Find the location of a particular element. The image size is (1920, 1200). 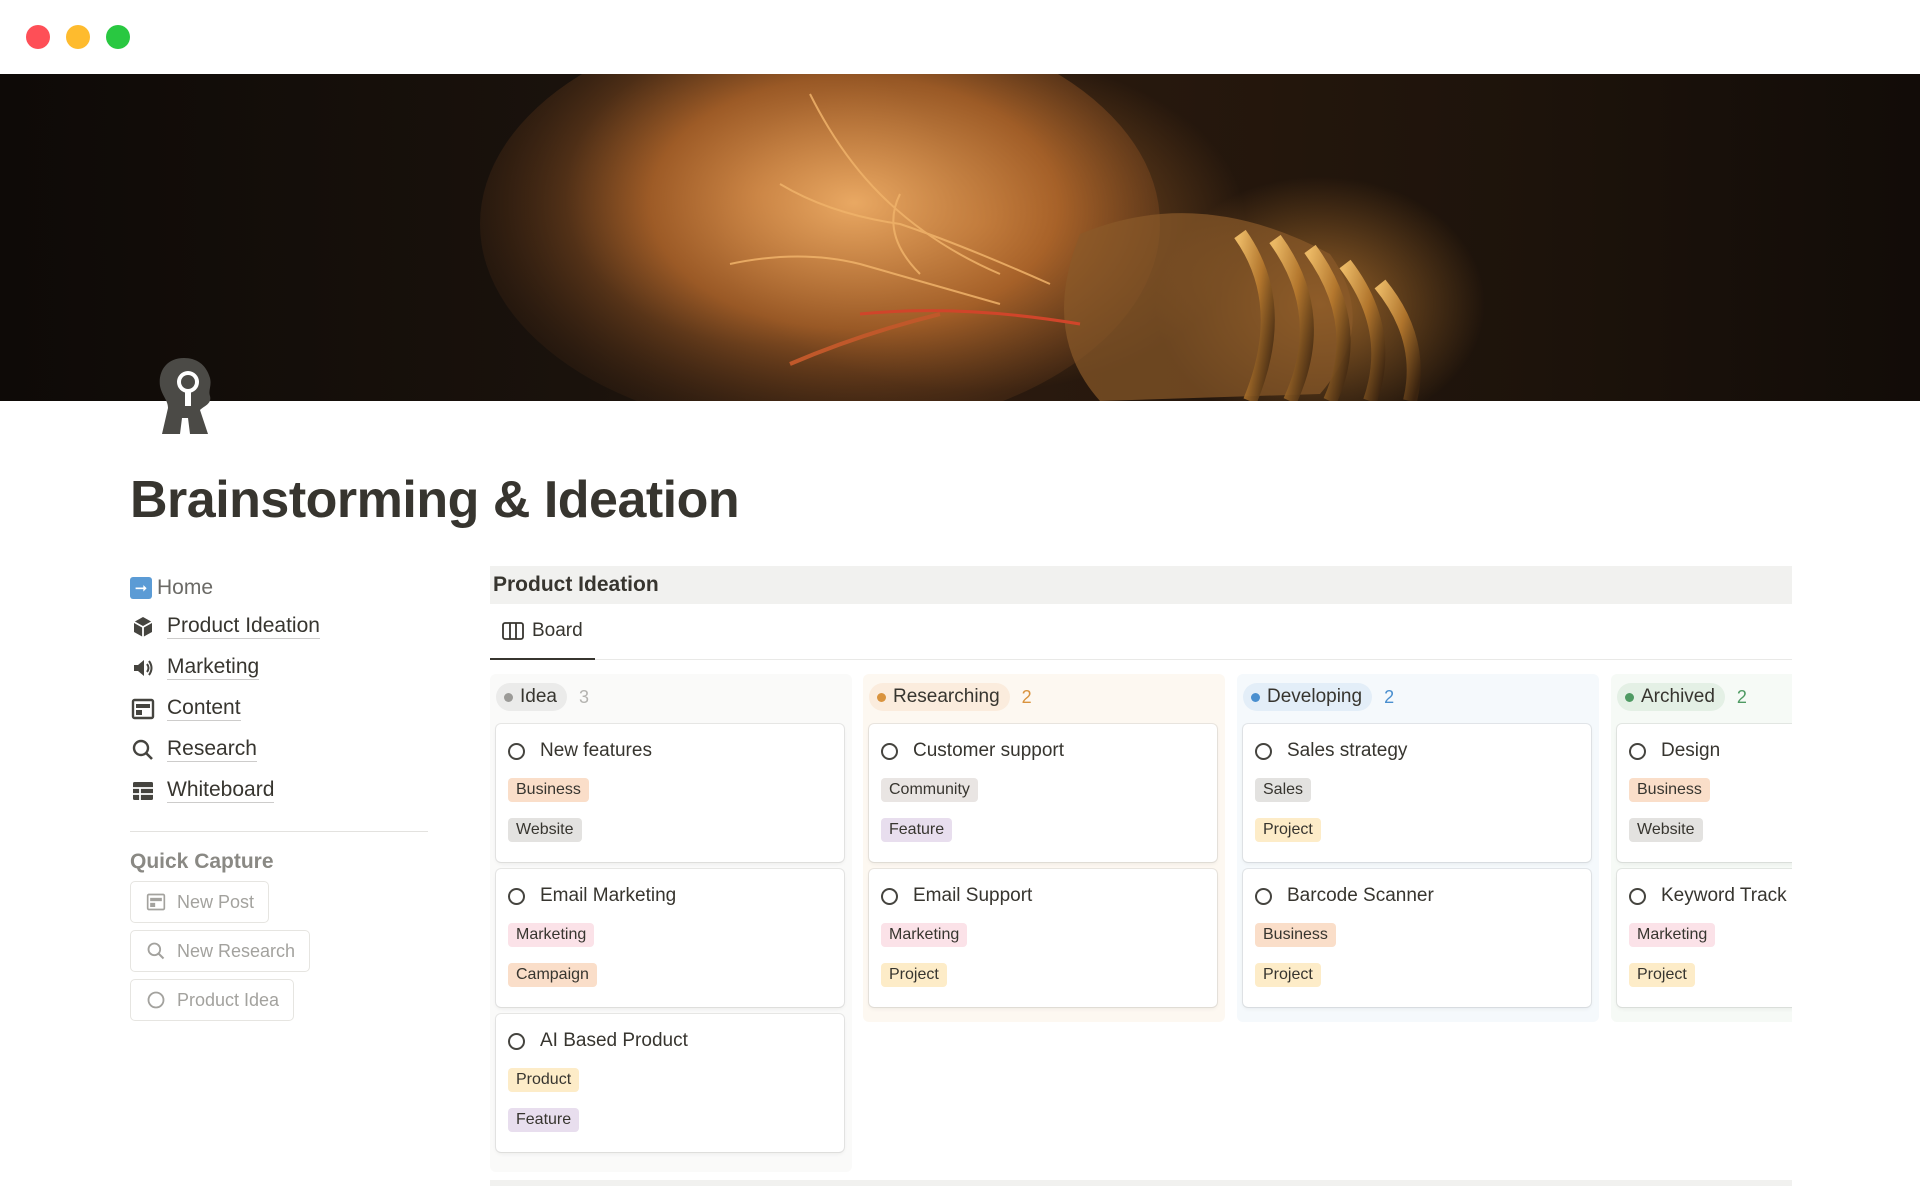

window-close-button is located at coordinates (38, 37).